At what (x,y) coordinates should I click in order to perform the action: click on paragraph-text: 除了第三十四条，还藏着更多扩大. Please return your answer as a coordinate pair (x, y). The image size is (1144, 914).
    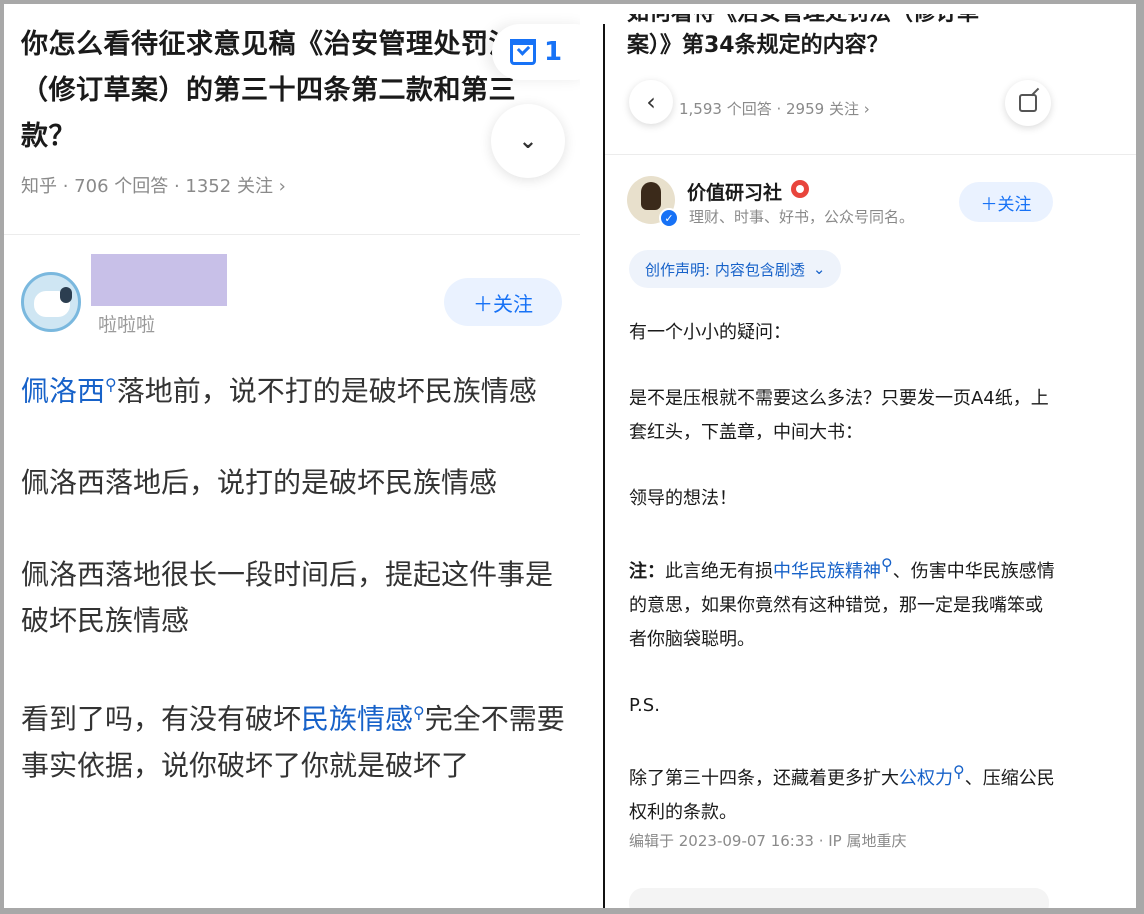
    Looking at the image, I should click on (764, 778).